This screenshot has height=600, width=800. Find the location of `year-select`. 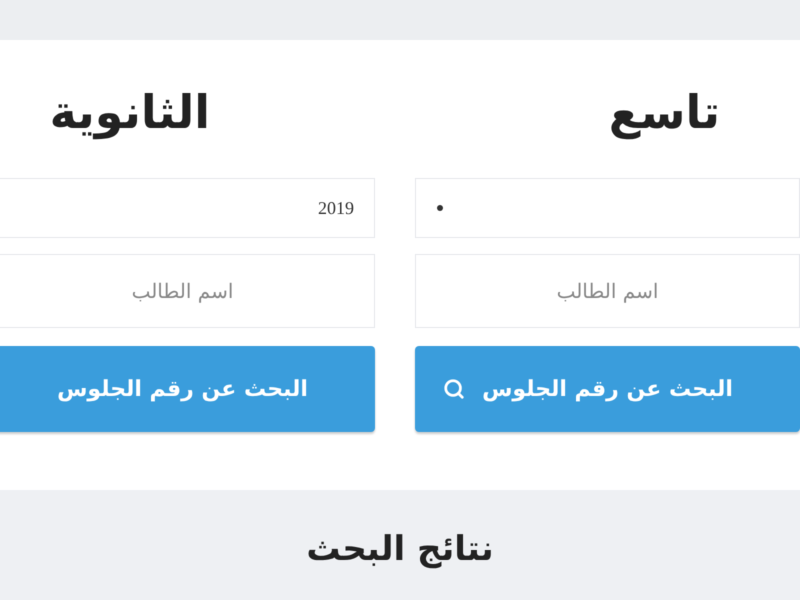

year-select is located at coordinates (607, 208).